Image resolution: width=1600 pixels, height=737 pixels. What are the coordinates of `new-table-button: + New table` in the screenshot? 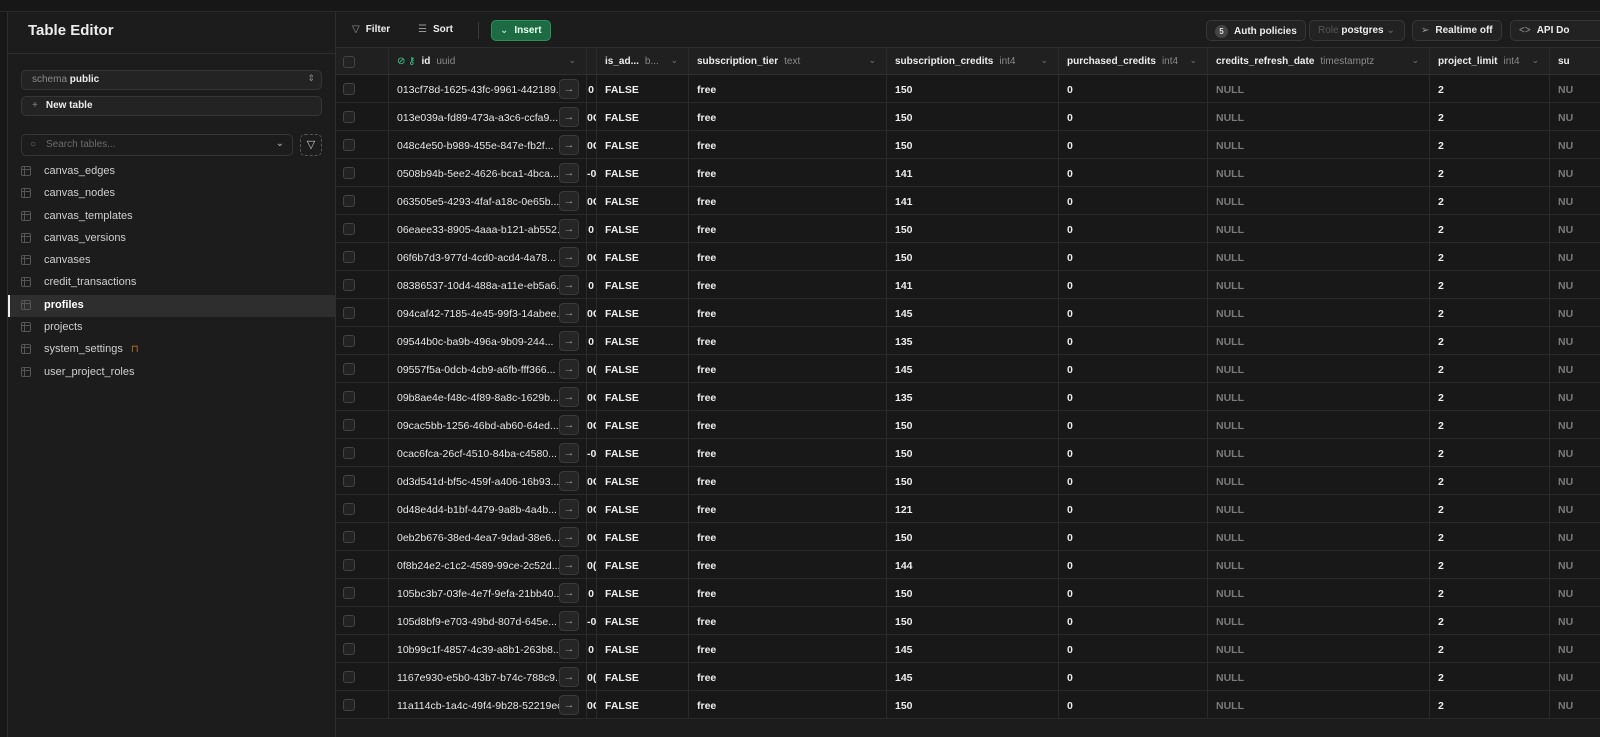 It's located at (171, 106).